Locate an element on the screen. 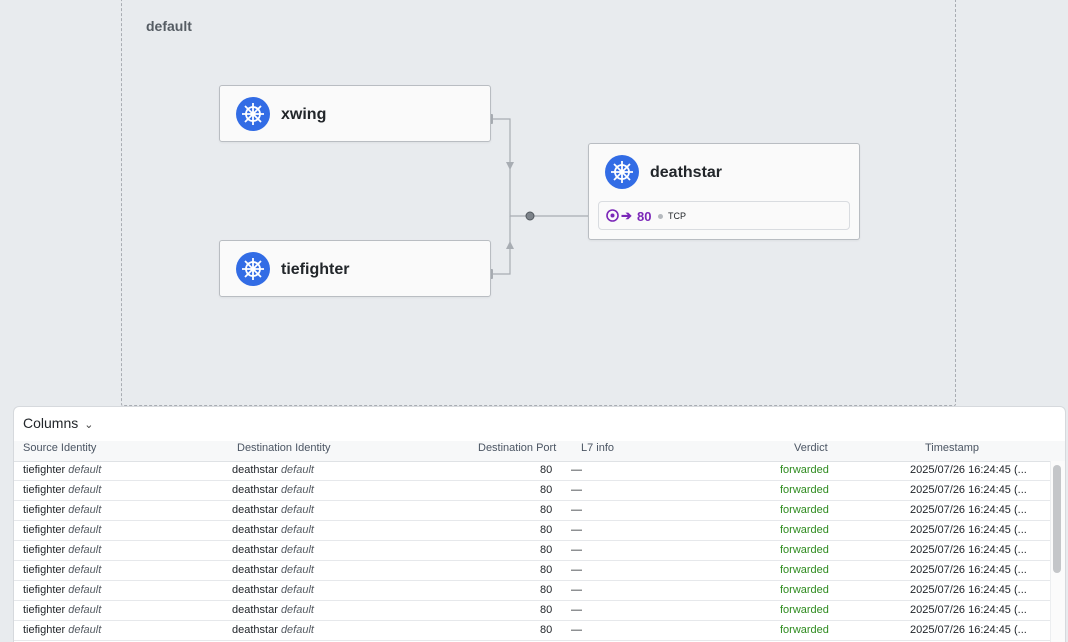  columns-button: Columns ⌄ is located at coordinates (58, 423).